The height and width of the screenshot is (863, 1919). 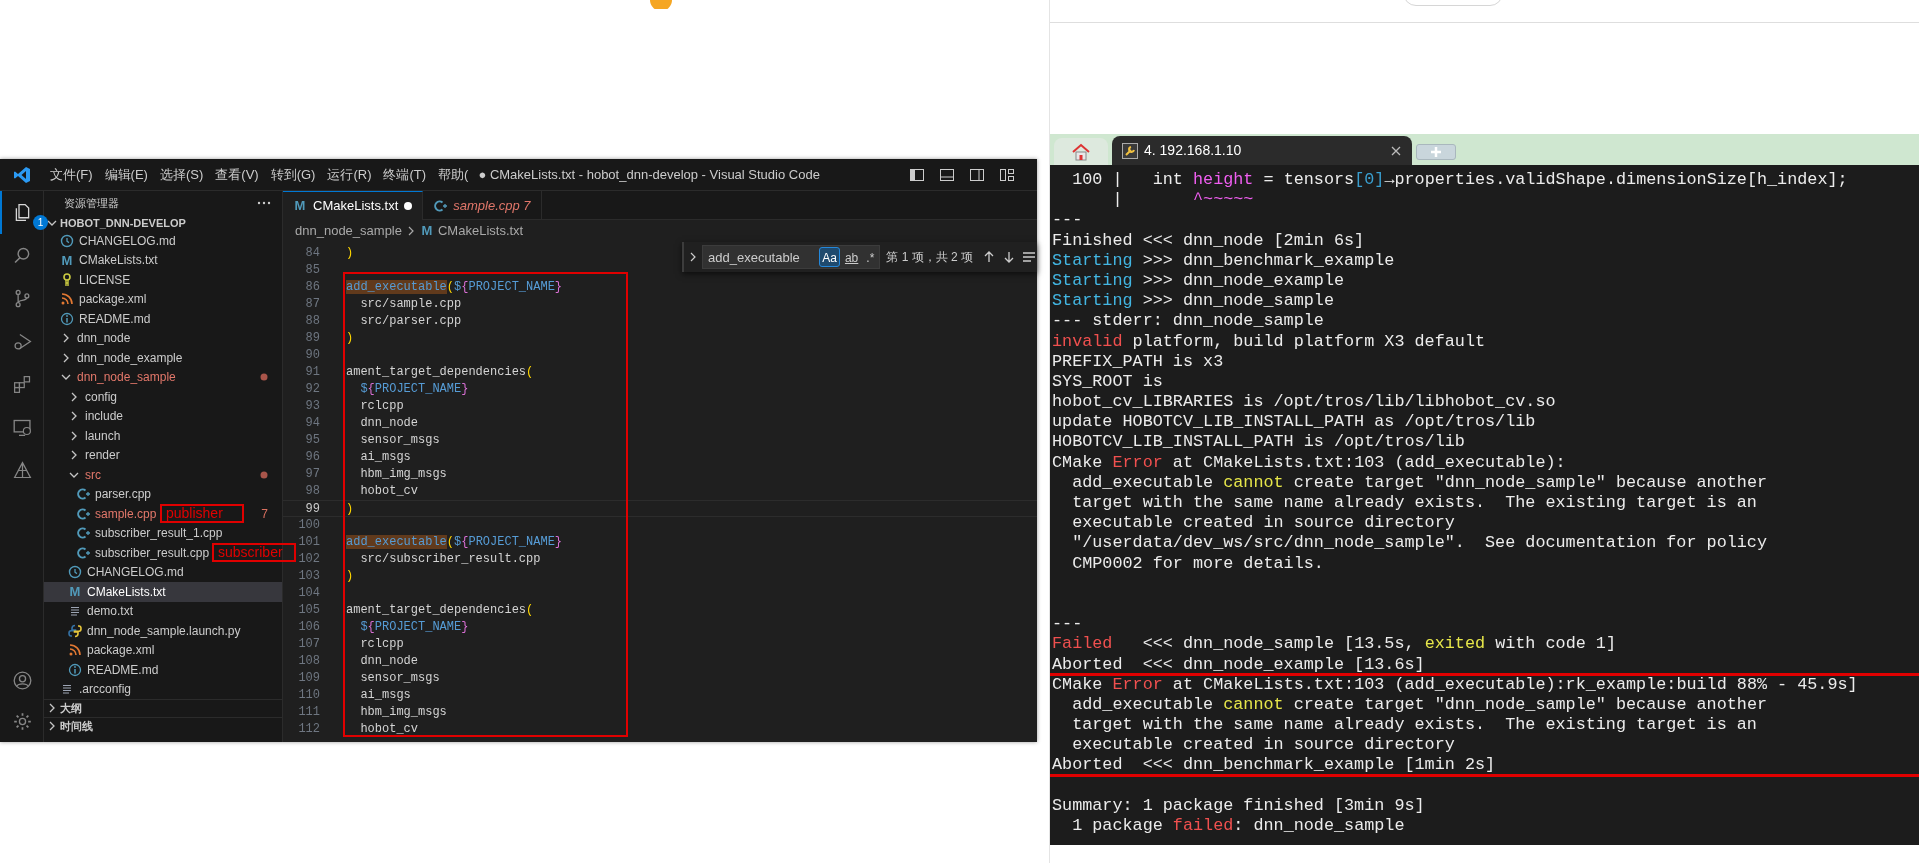 I want to click on editor-tab: sample.cpp 7, so click(x=483, y=205).